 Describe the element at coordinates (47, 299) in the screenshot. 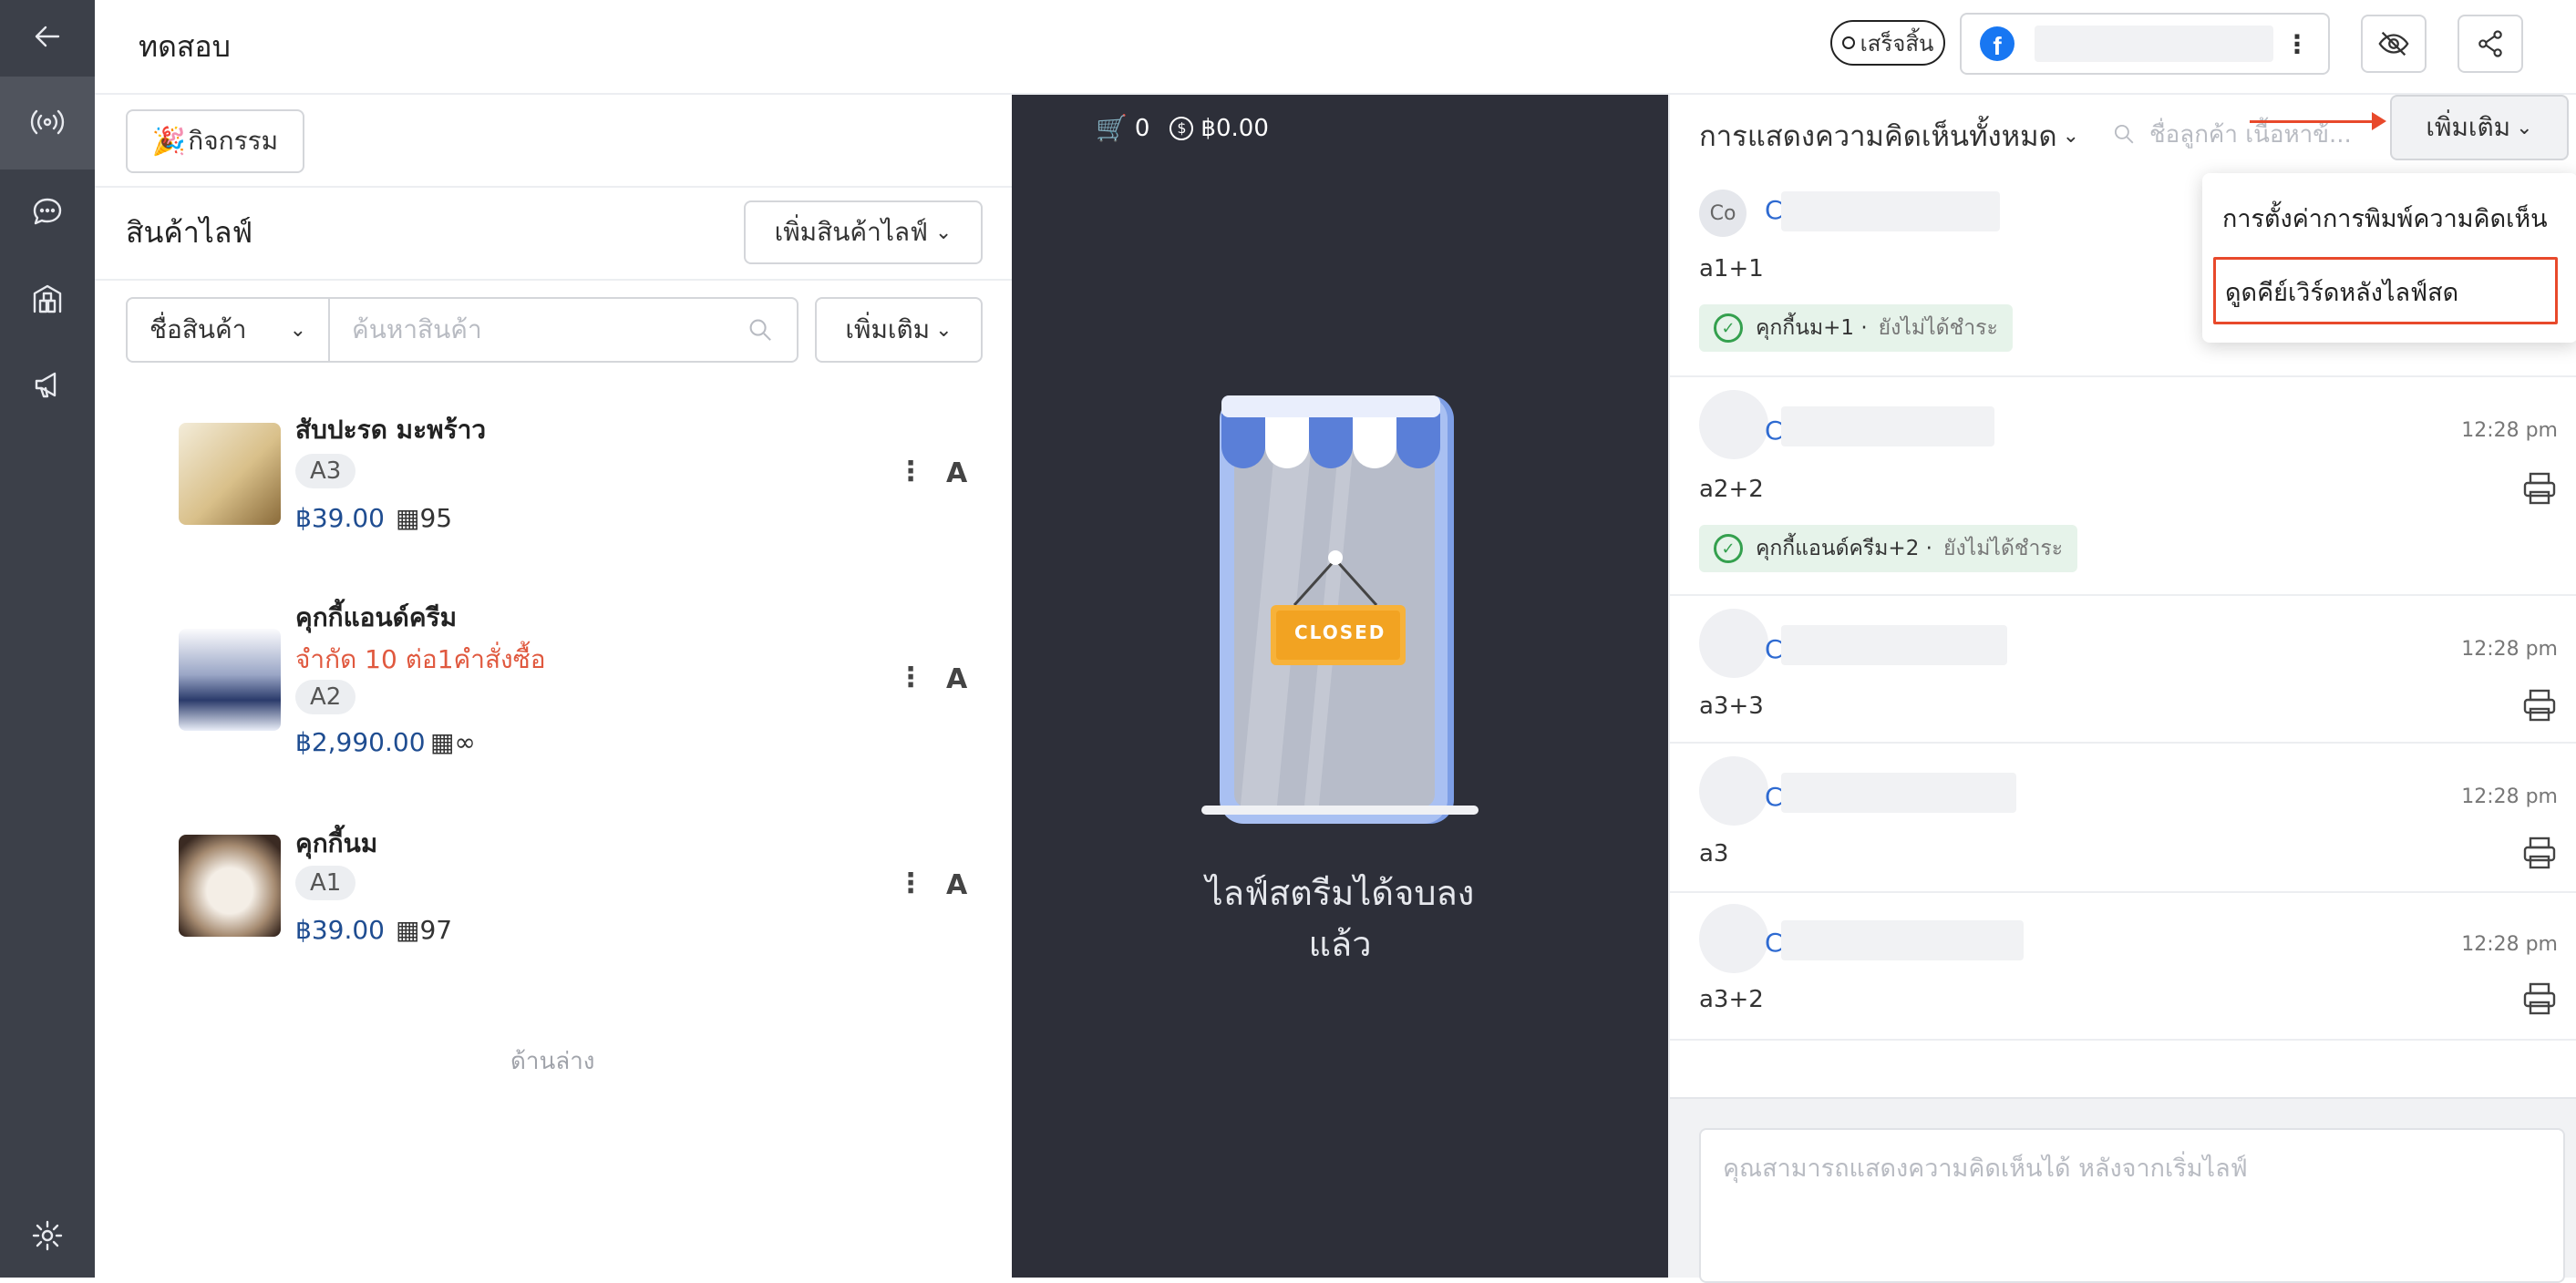

I see `warehouse-icon` at that location.